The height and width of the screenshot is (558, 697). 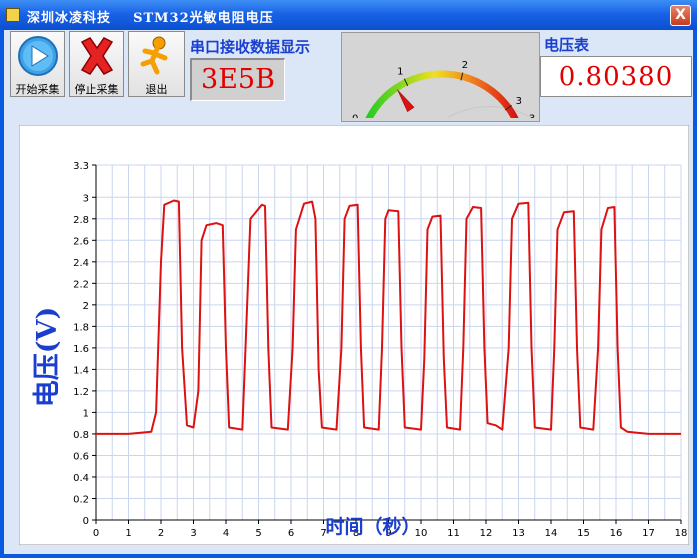 I want to click on x-tick-label: 6, so click(x=291, y=533).